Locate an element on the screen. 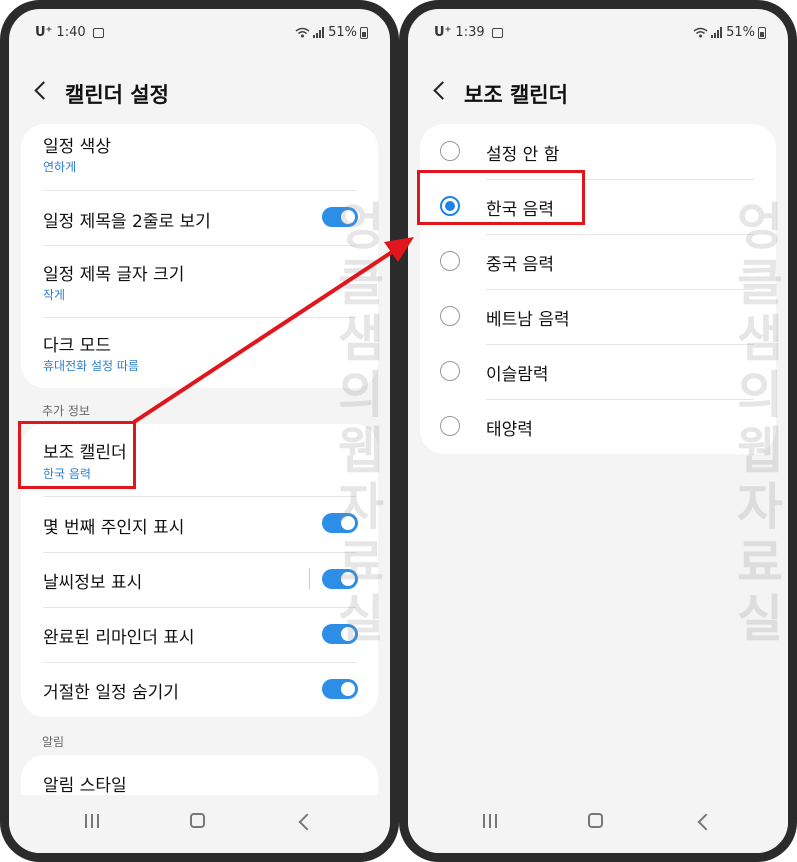 This screenshot has height=862, width=797. annotation-arrow is located at coordinates (273, 330).